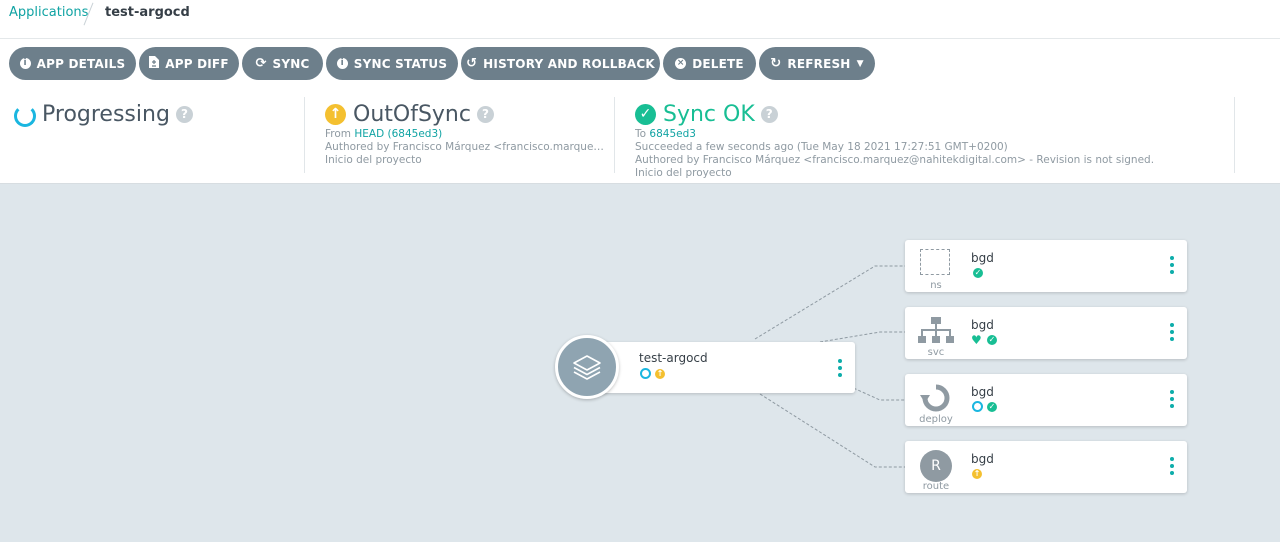  What do you see at coordinates (840, 368) in the screenshot?
I see `app-node-menu-icon` at bounding box center [840, 368].